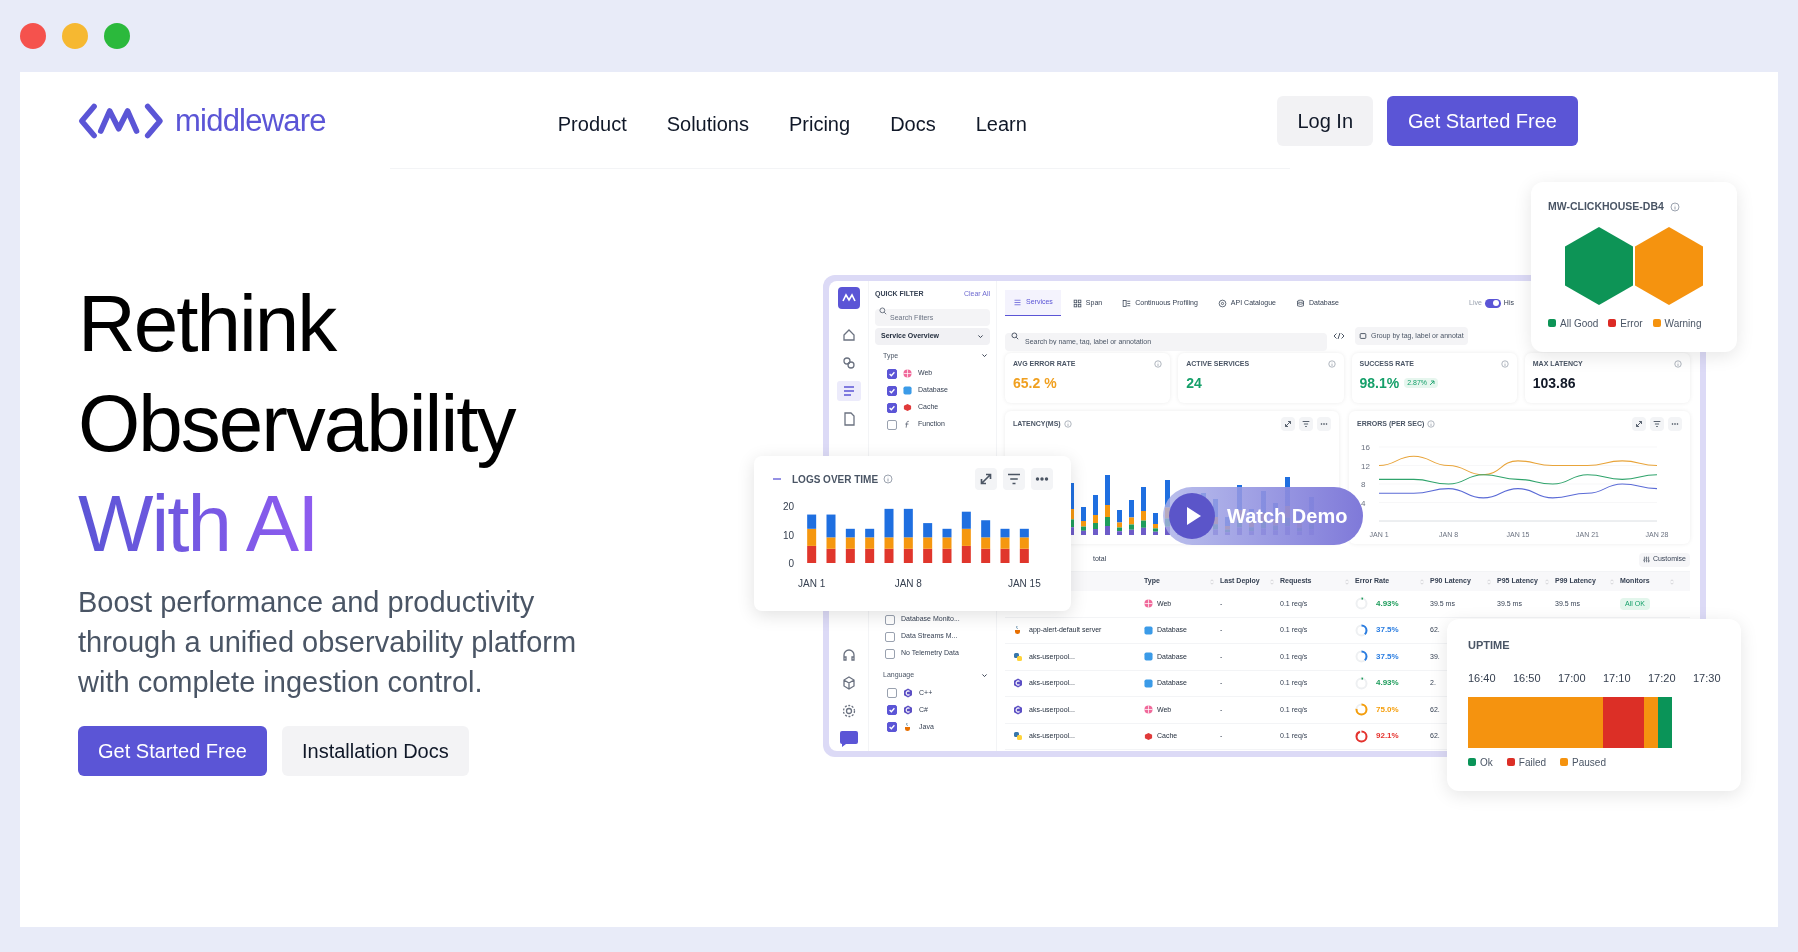 This screenshot has height=952, width=1798. I want to click on nav-link: Docs, so click(913, 124).